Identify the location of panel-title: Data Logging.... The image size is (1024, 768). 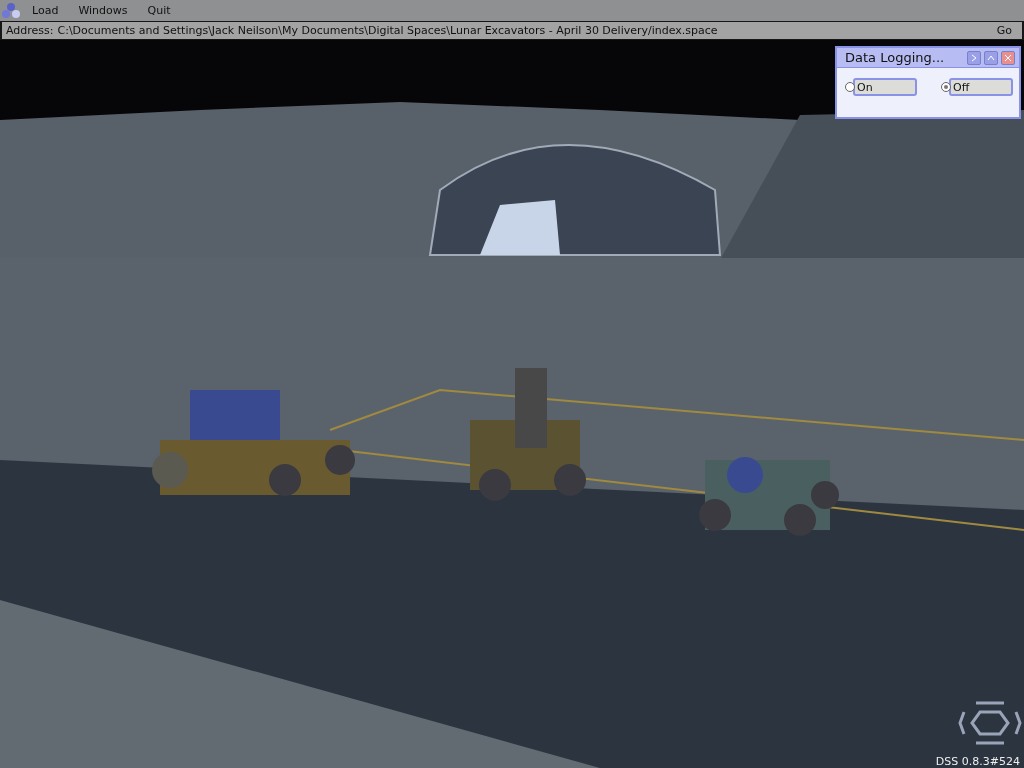
(895, 57).